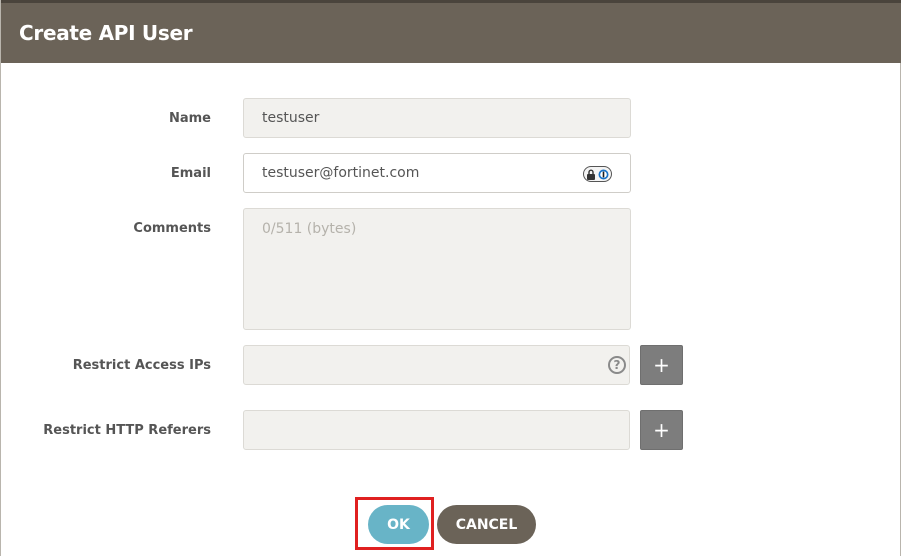 The width and height of the screenshot is (901, 556). I want to click on comments-placeholder: 0/511 (bytes), so click(309, 229).